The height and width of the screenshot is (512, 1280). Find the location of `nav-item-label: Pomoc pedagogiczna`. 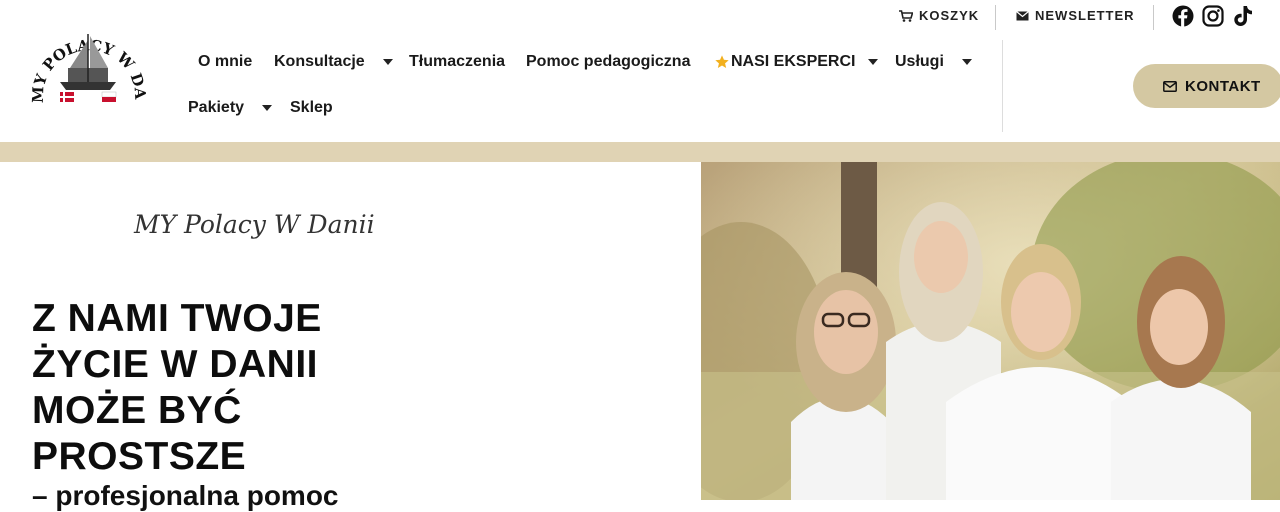

nav-item-label: Pomoc pedagogiczna is located at coordinates (608, 61).